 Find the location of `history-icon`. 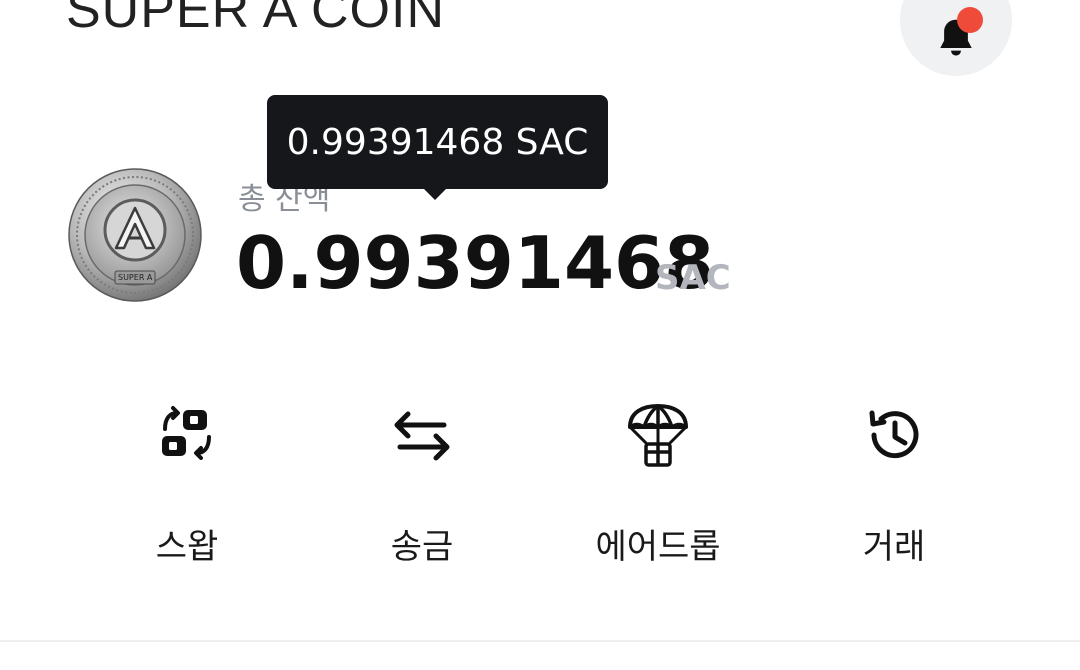

history-icon is located at coordinates (894, 435).